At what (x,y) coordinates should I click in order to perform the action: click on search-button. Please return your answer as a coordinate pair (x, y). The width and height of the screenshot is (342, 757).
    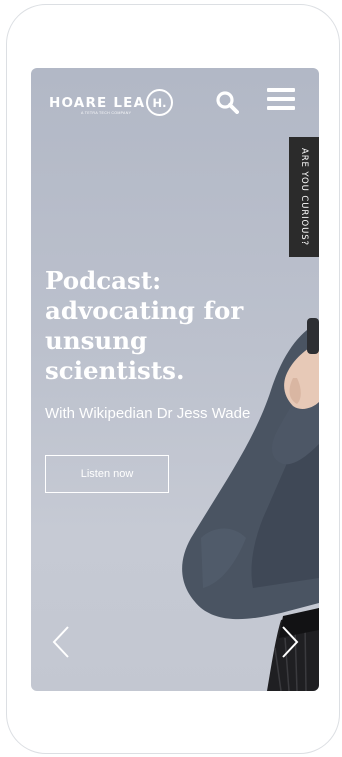
    Looking at the image, I should click on (227, 102).